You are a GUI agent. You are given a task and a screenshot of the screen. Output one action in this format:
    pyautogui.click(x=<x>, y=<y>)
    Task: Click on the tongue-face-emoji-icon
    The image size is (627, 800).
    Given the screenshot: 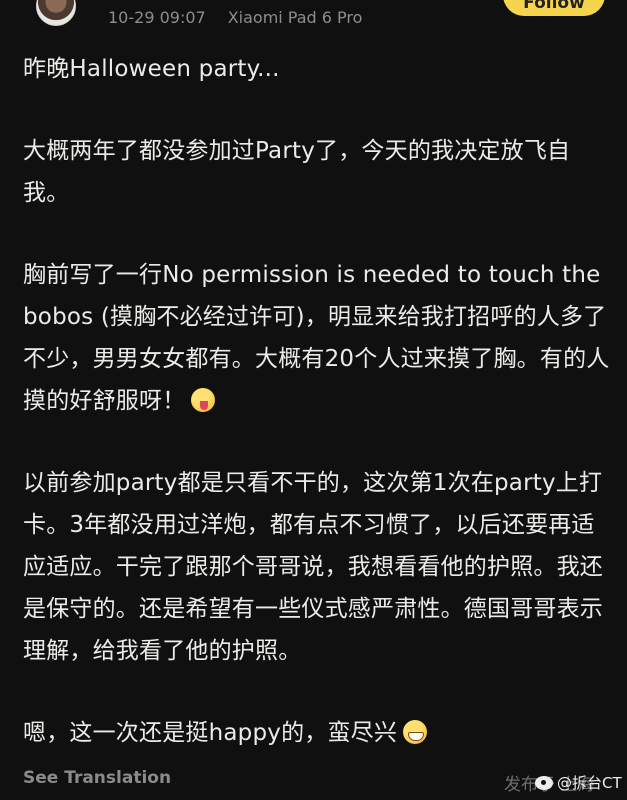 What is the action you would take?
    pyautogui.click(x=203, y=400)
    